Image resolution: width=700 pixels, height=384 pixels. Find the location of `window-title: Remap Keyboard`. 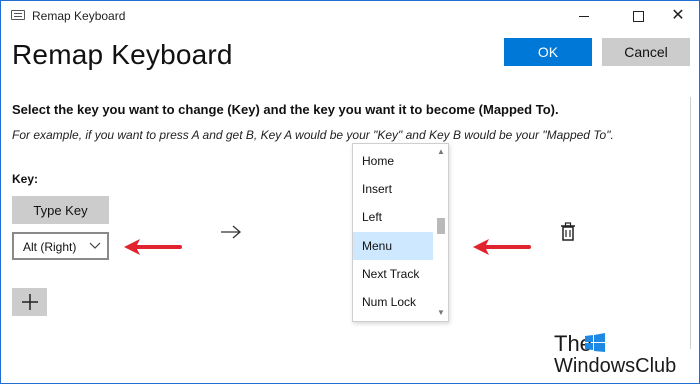

window-title: Remap Keyboard is located at coordinates (79, 16).